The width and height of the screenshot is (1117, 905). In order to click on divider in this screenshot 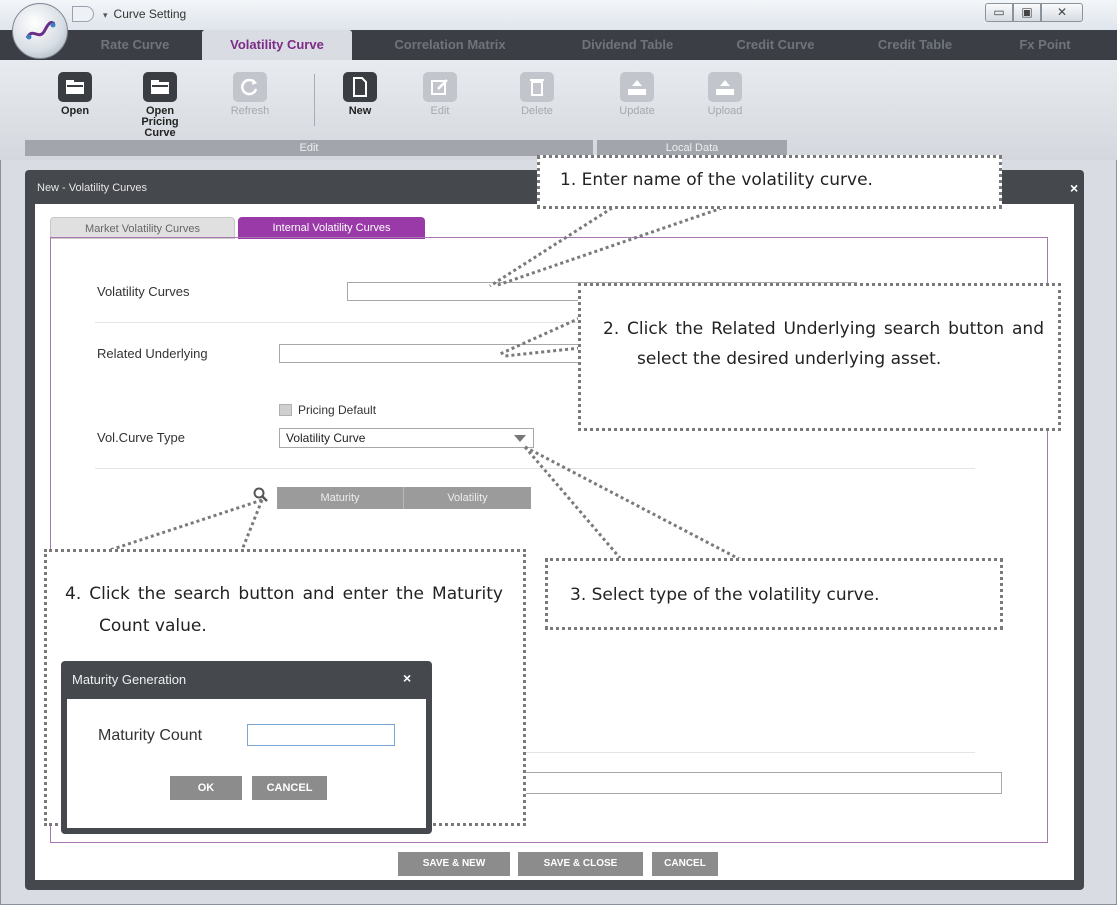, I will do `click(535, 468)`.